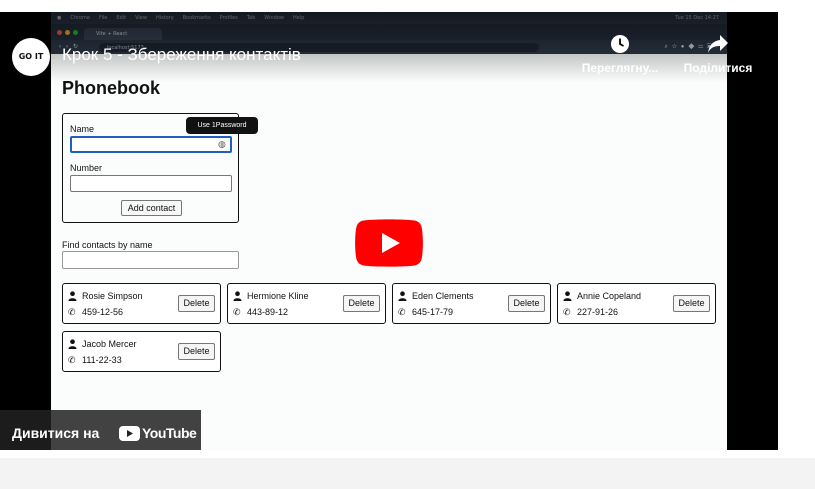  I want to click on contact-card: Eden Clements ✆ 645-17-79 Delete, so click(471, 303).